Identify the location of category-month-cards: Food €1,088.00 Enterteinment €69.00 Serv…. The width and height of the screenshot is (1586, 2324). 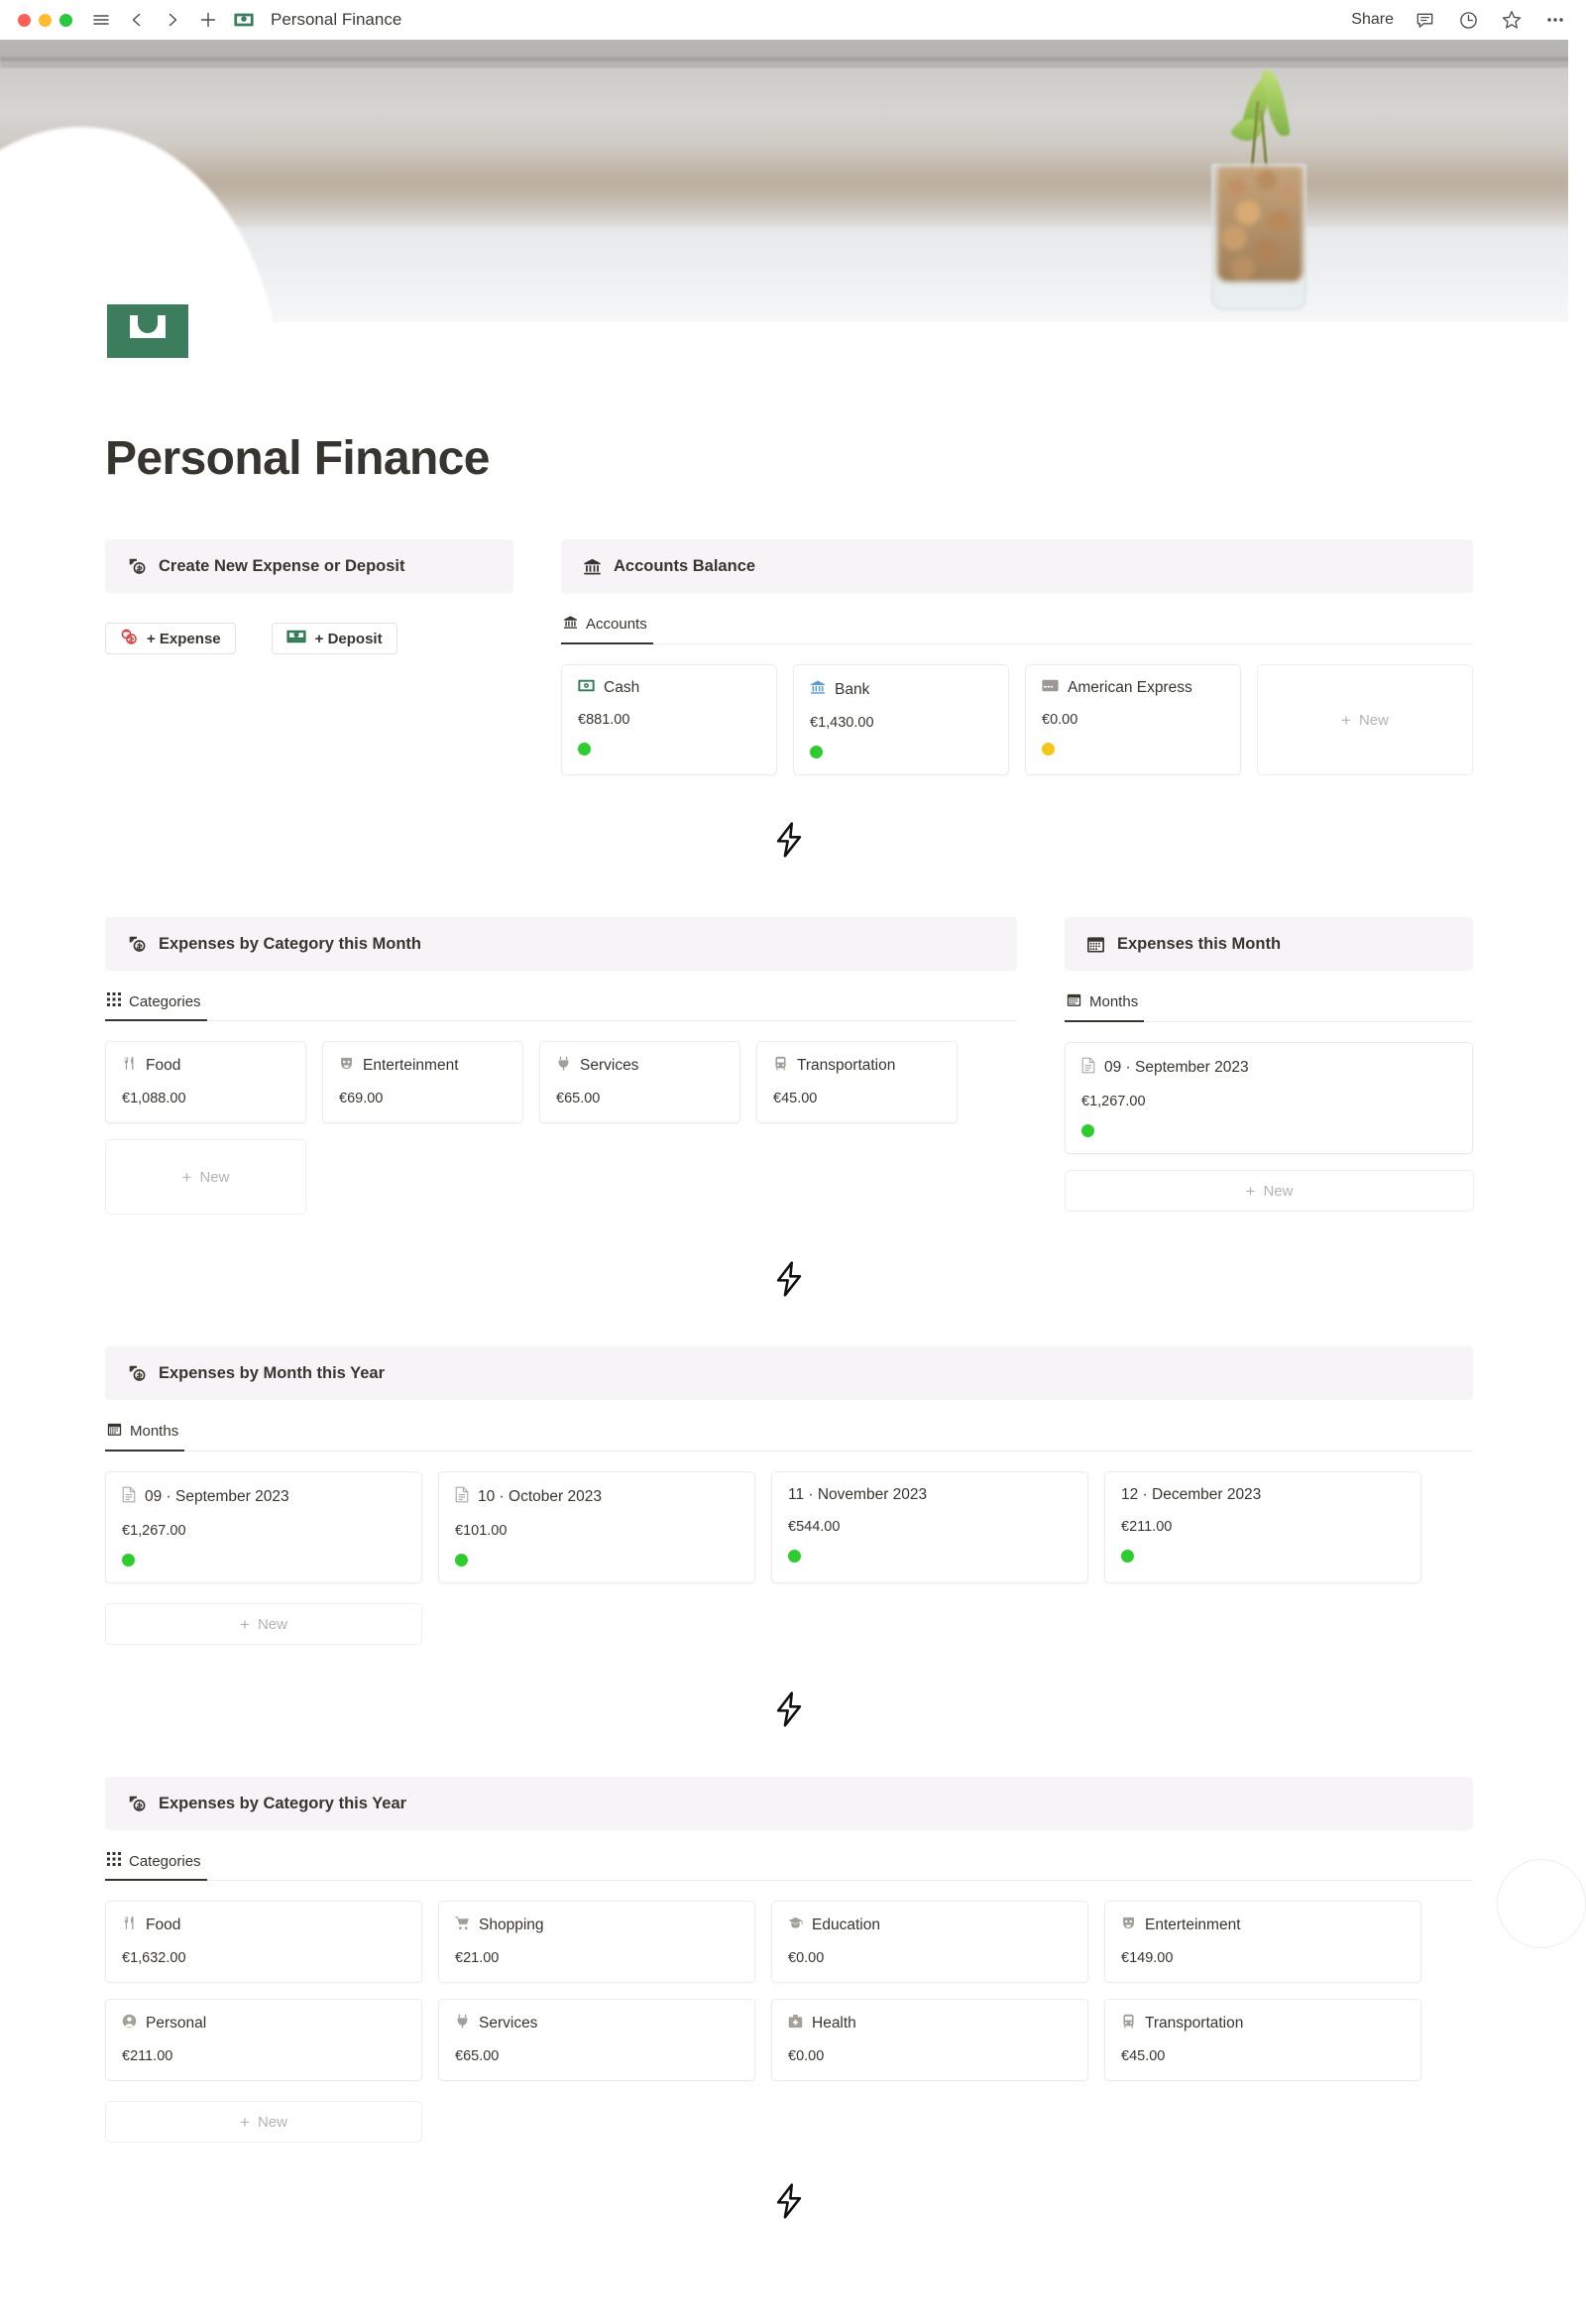
(561, 1128).